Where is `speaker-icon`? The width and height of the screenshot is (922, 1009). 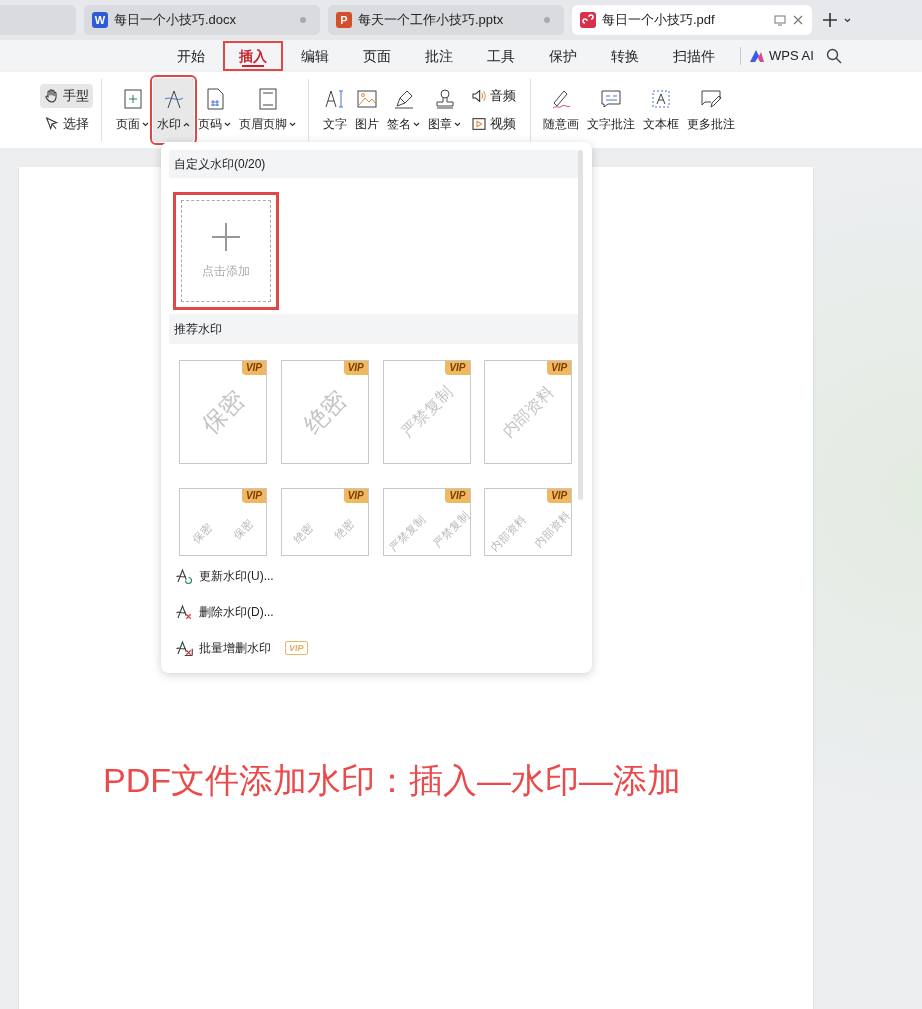
speaker-icon is located at coordinates (479, 96).